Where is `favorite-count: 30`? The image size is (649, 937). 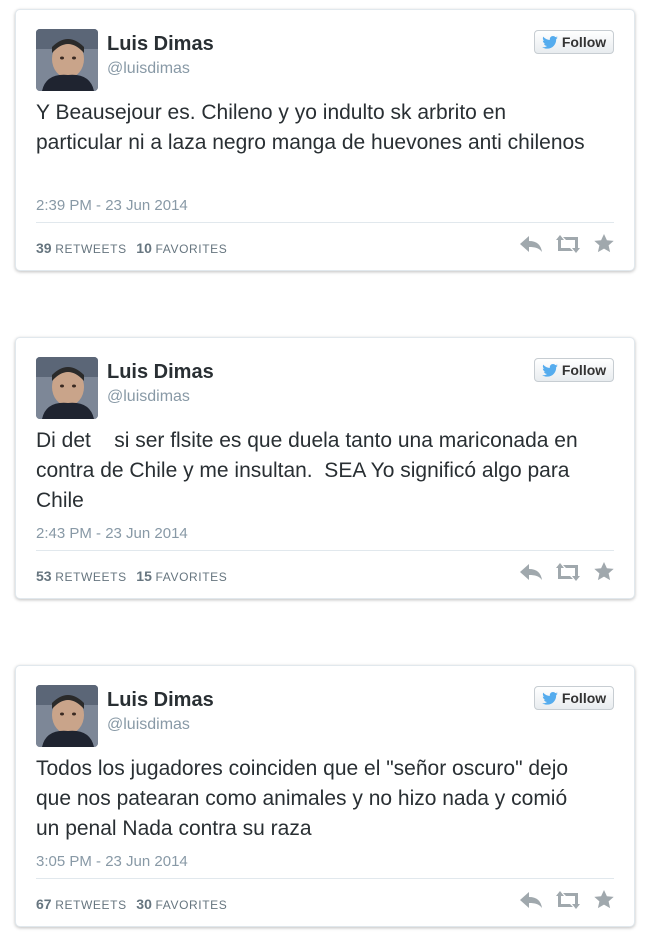 favorite-count: 30 is located at coordinates (144, 904).